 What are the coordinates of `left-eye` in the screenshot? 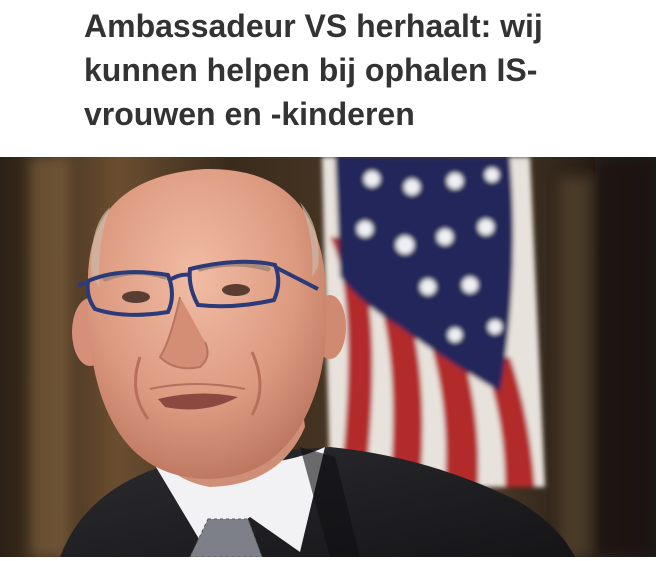 It's located at (136, 297).